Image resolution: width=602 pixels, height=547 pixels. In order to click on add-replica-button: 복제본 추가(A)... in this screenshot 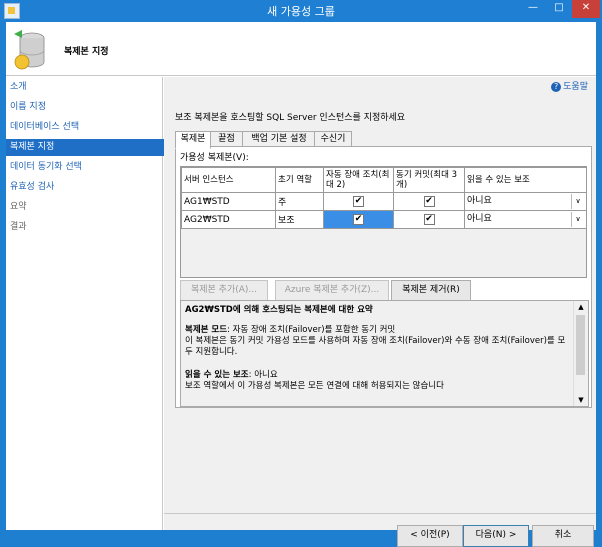, I will do `click(224, 291)`.